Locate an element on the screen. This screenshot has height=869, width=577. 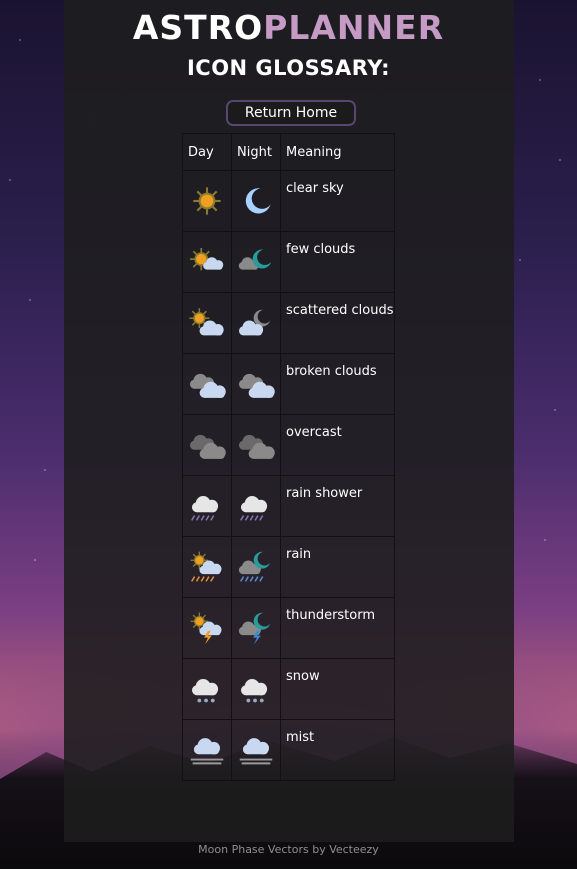
table-row: rain shower is located at coordinates (288, 506).